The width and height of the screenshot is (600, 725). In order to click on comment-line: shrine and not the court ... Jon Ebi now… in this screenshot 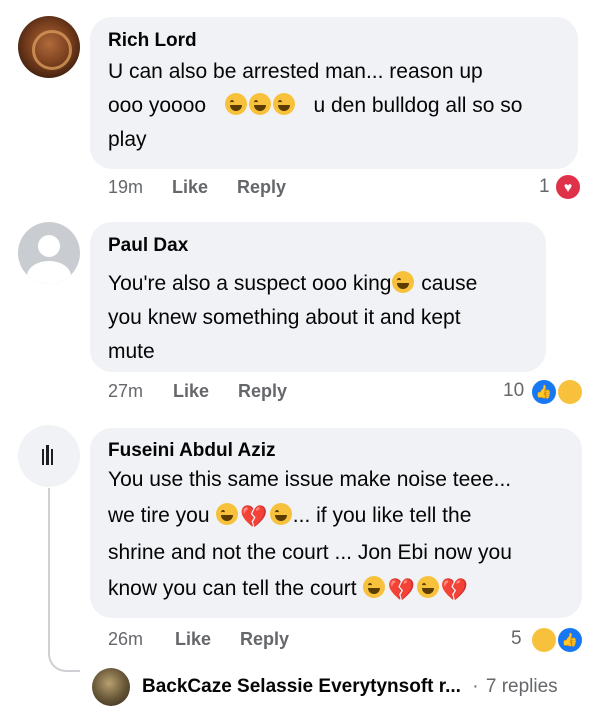, I will do `click(310, 552)`.